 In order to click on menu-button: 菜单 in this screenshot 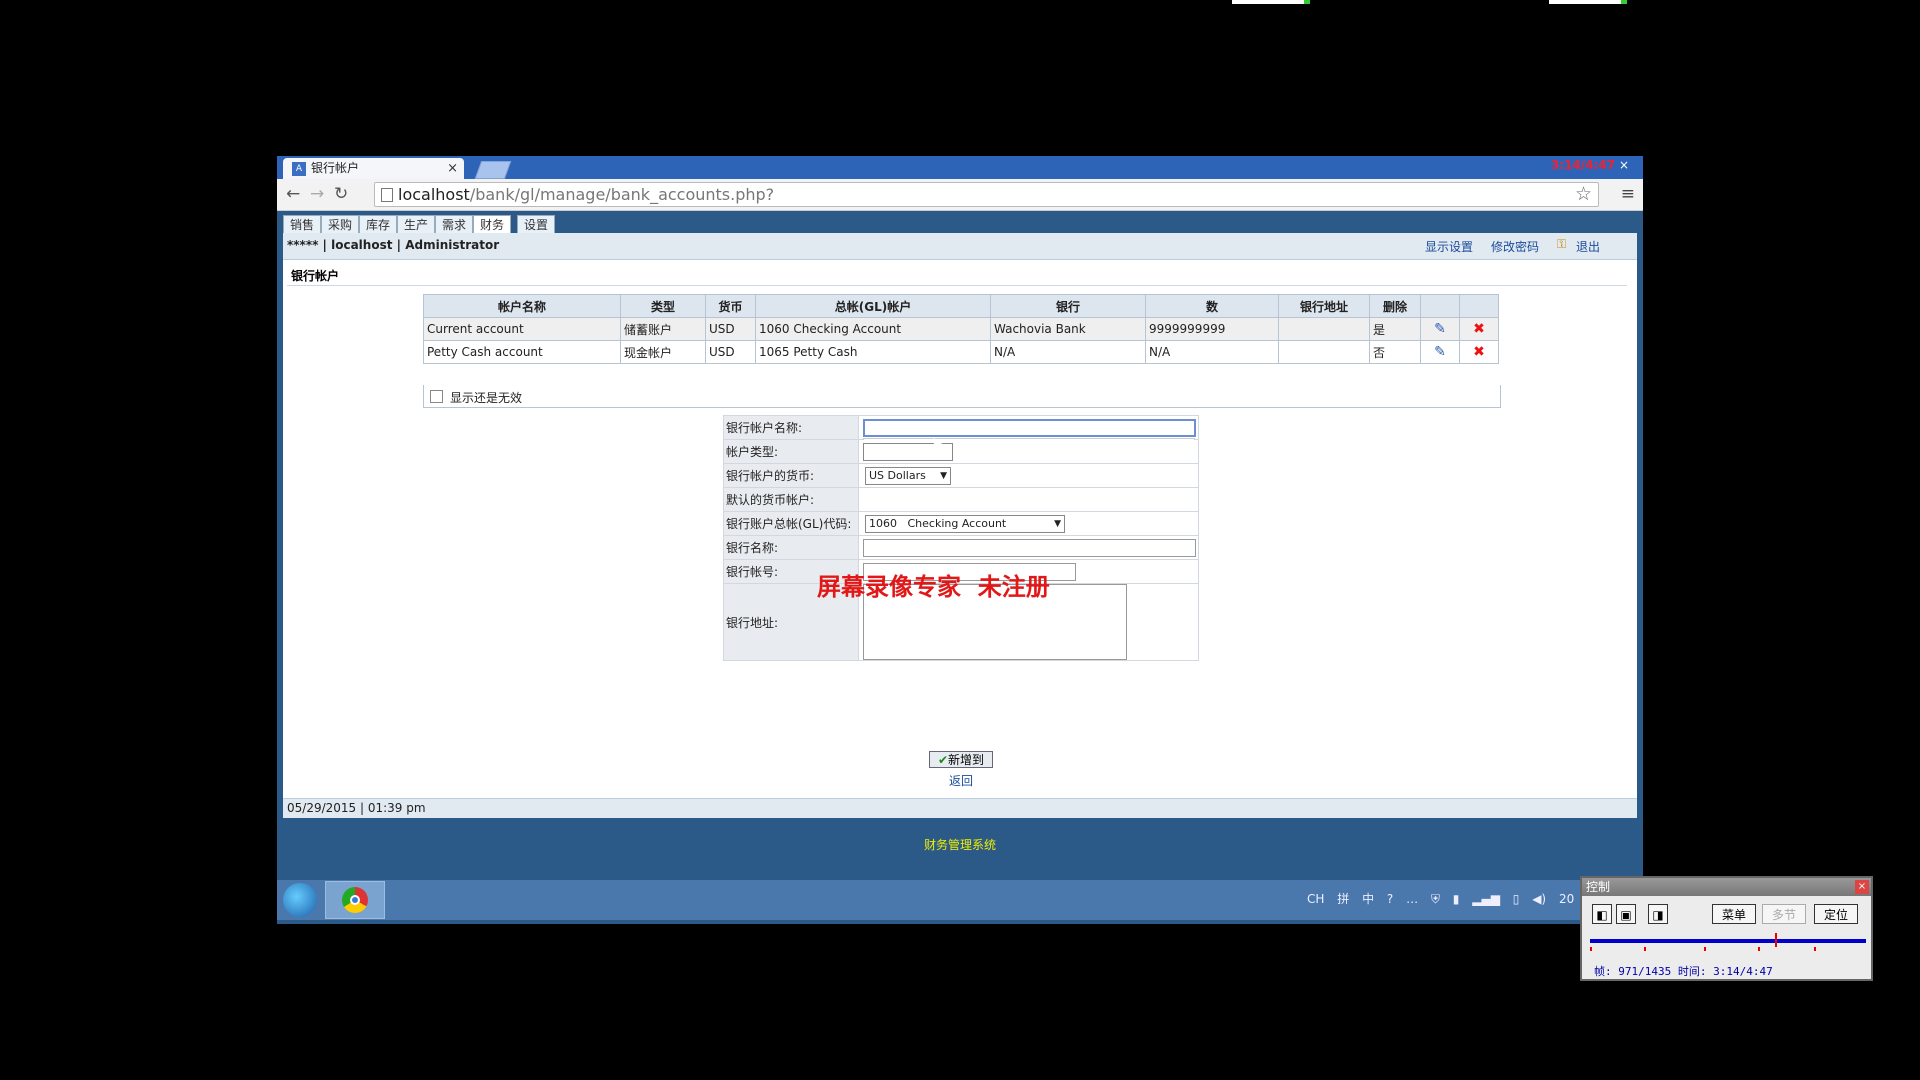, I will do `click(1734, 914)`.